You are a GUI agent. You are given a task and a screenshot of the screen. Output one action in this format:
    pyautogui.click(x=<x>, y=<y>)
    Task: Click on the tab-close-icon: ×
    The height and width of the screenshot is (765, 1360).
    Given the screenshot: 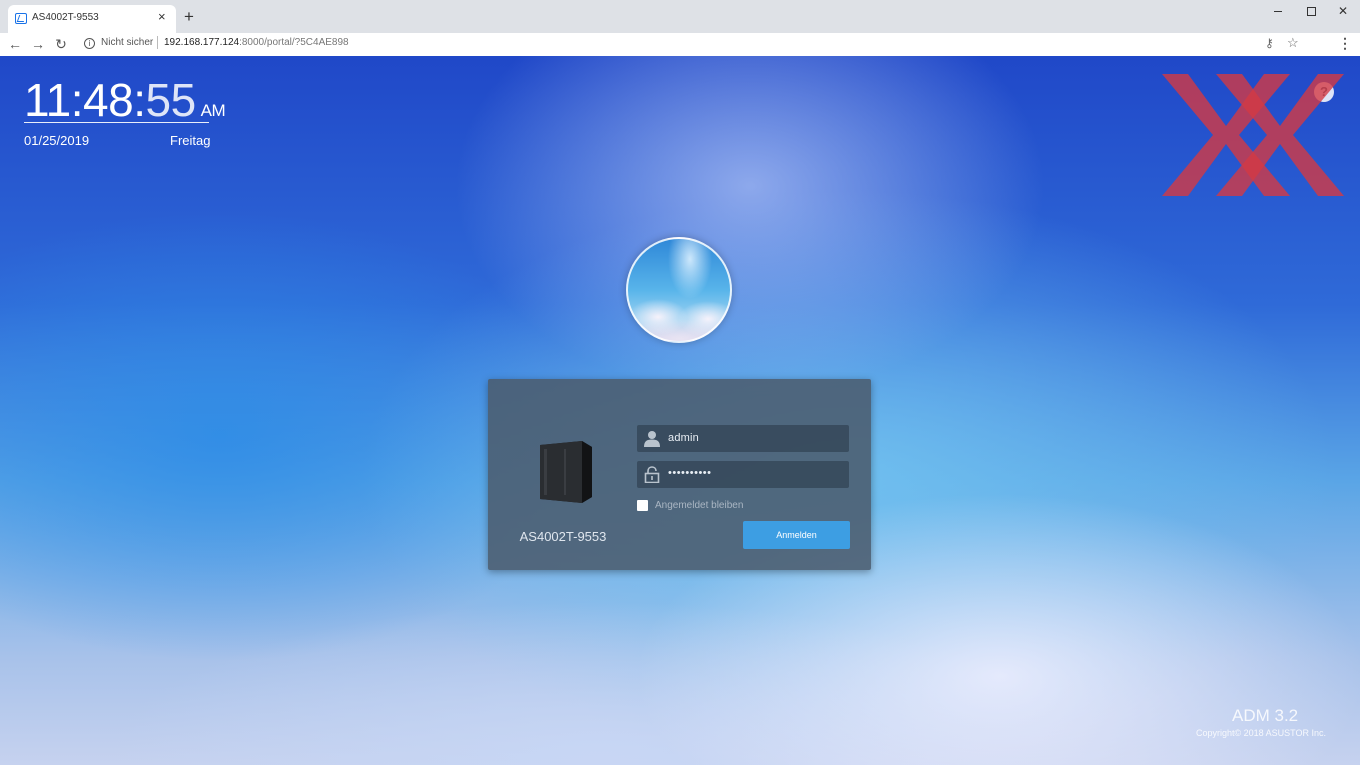 What is the action you would take?
    pyautogui.click(x=162, y=17)
    